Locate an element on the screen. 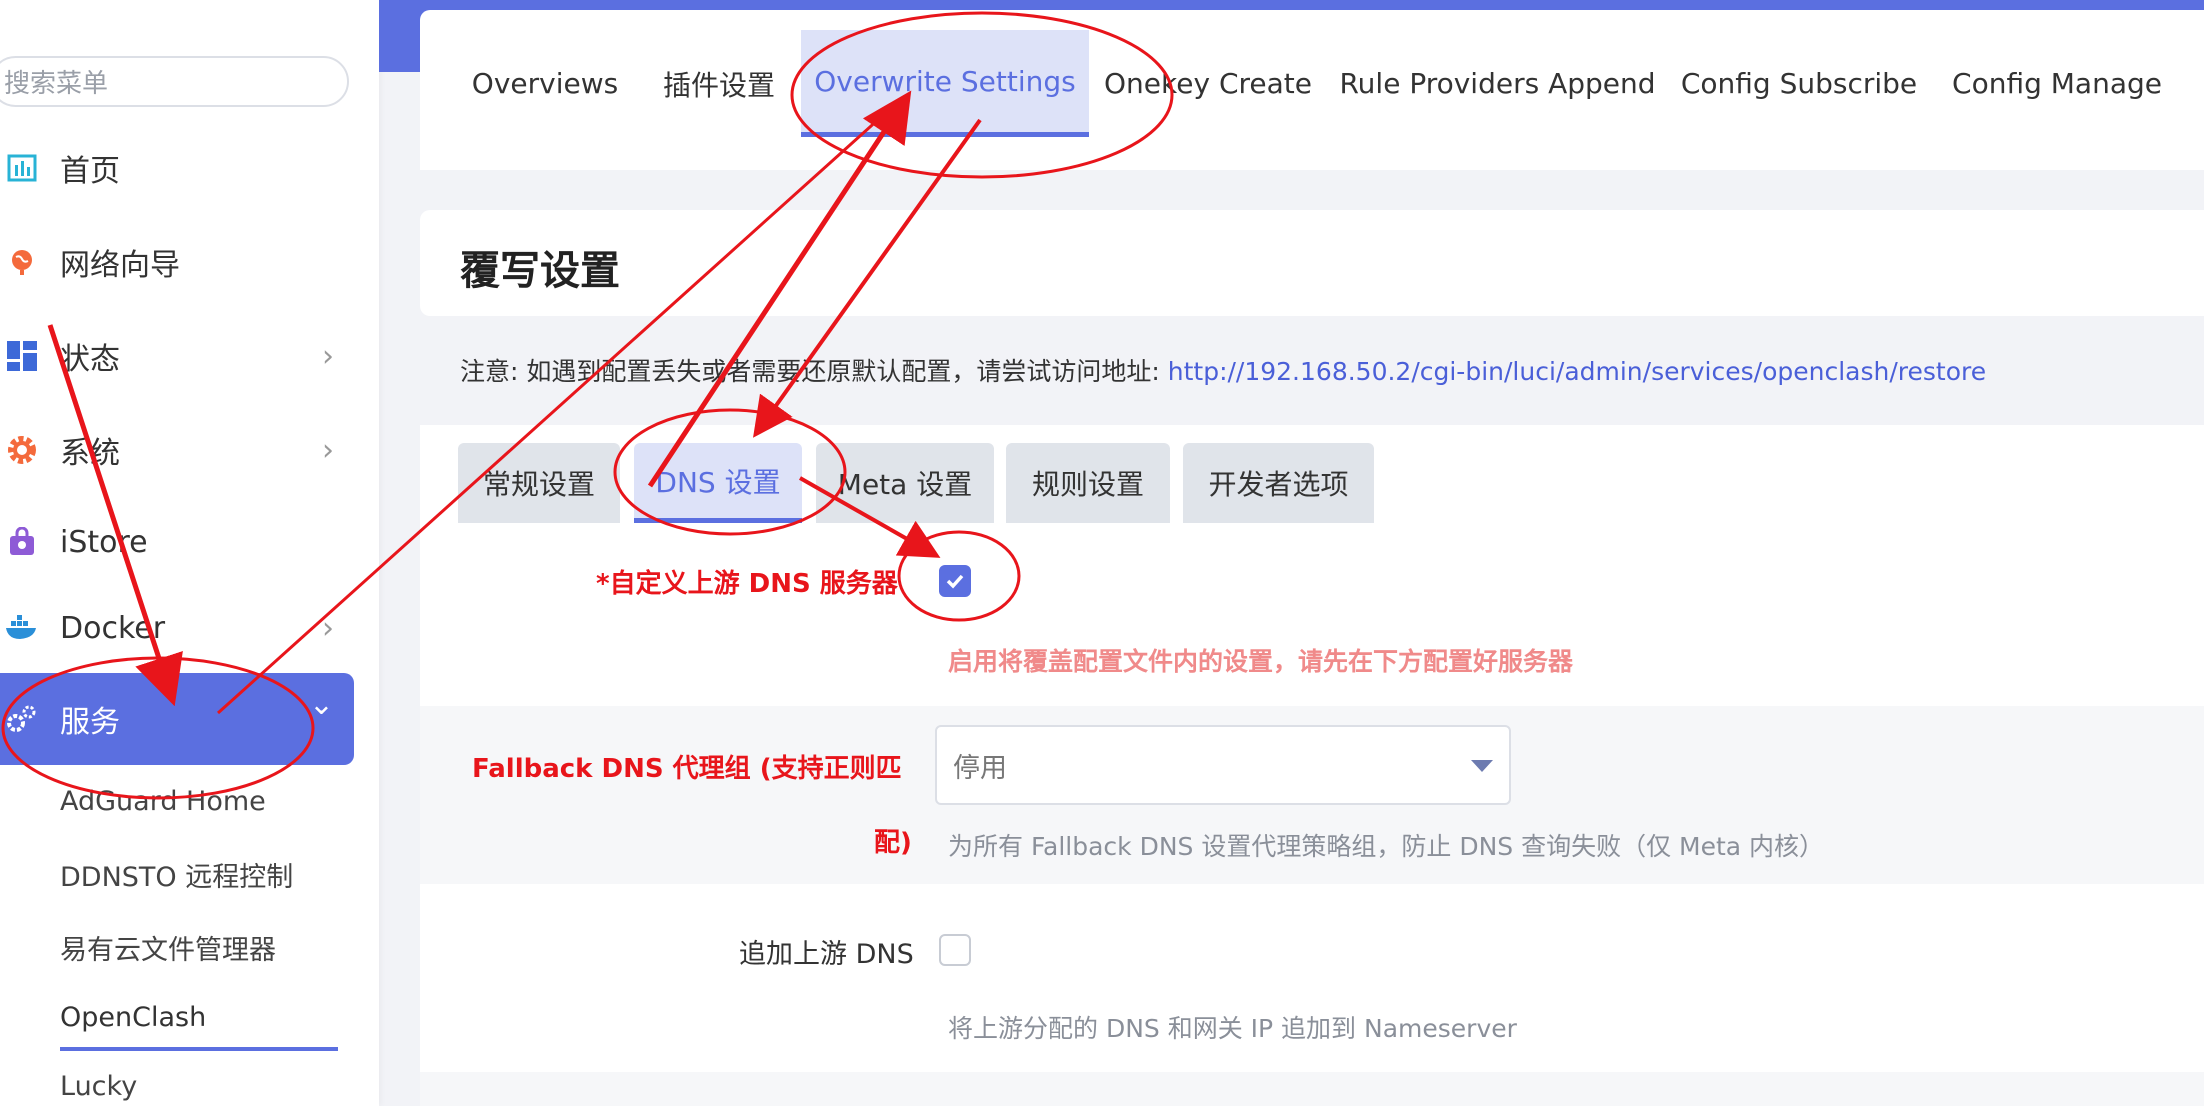  menu-item-home: 首页 is located at coordinates (177, 168).